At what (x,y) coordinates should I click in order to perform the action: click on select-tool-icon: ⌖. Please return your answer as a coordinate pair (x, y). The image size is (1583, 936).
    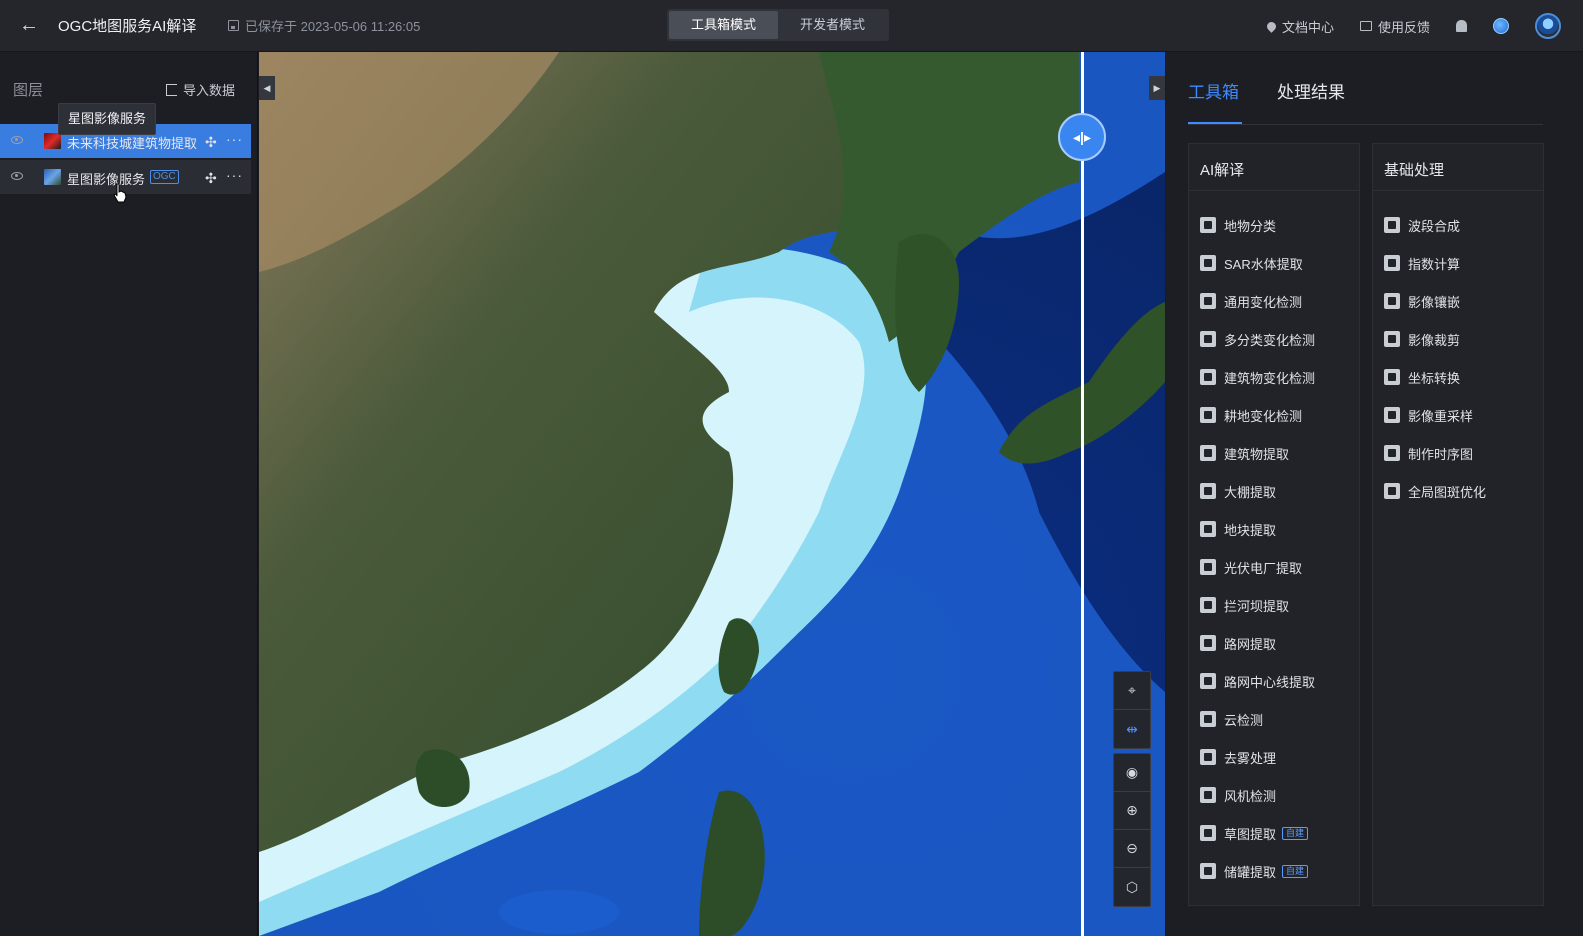
    Looking at the image, I should click on (1132, 691).